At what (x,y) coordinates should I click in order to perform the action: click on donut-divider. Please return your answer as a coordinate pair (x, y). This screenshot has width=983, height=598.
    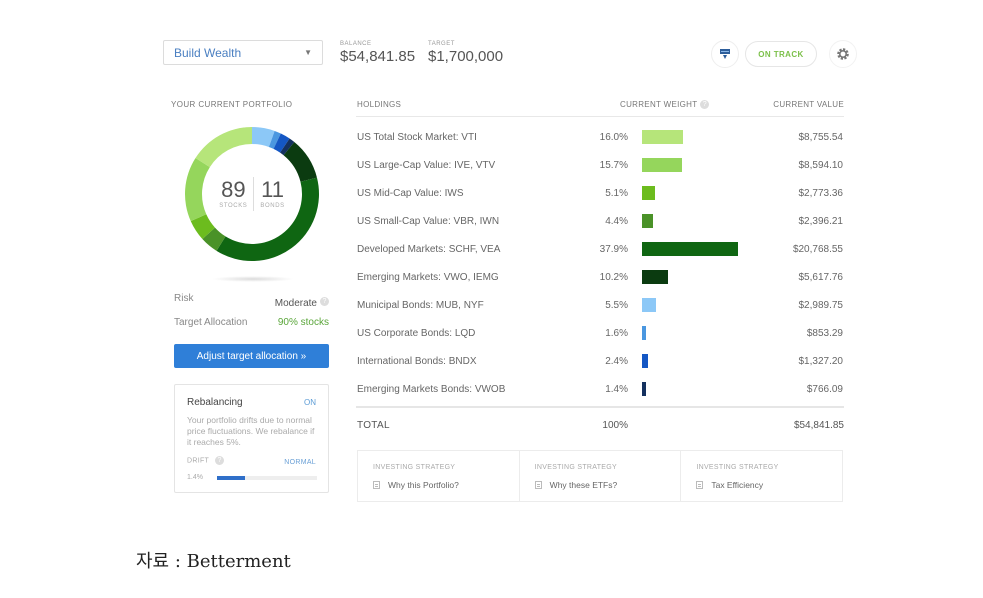
    Looking at the image, I should click on (254, 194).